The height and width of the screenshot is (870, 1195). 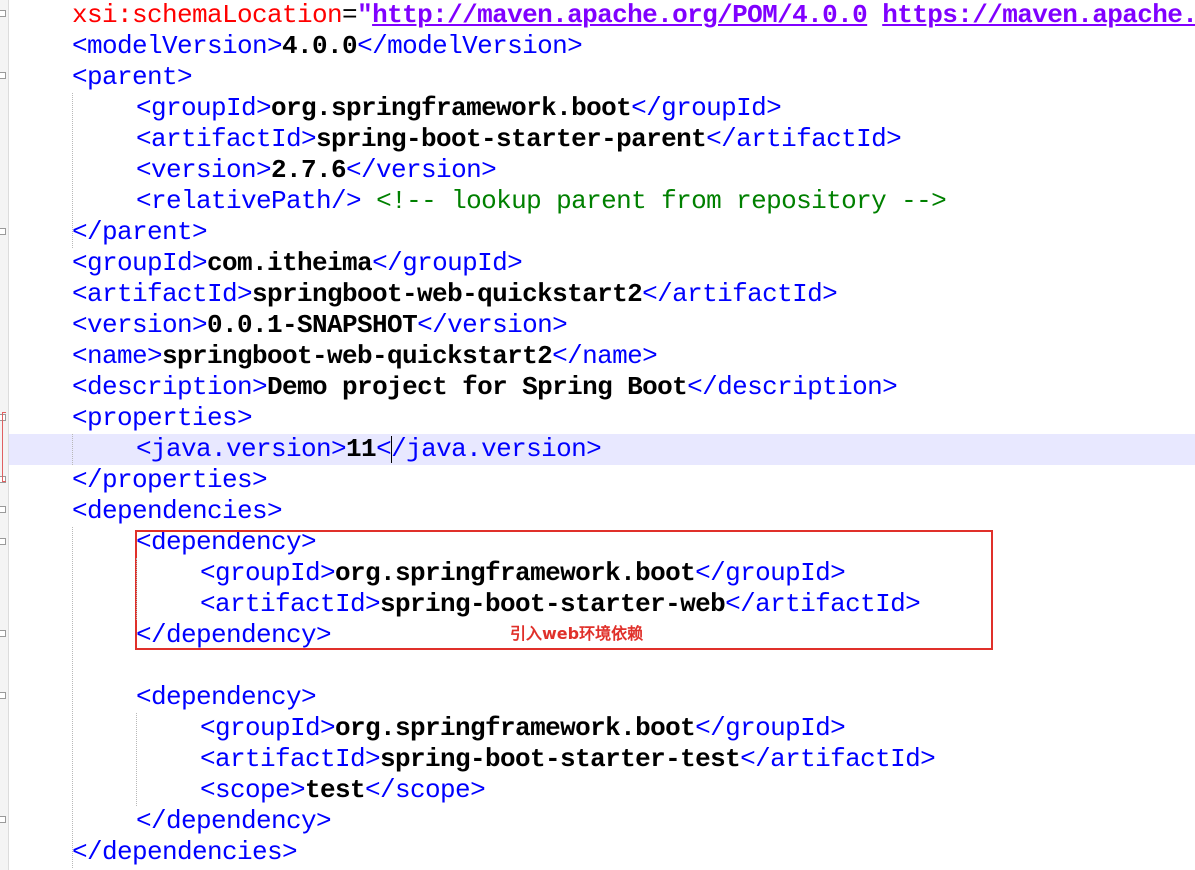 I want to click on element-value: 4.0.0, so click(x=320, y=46).